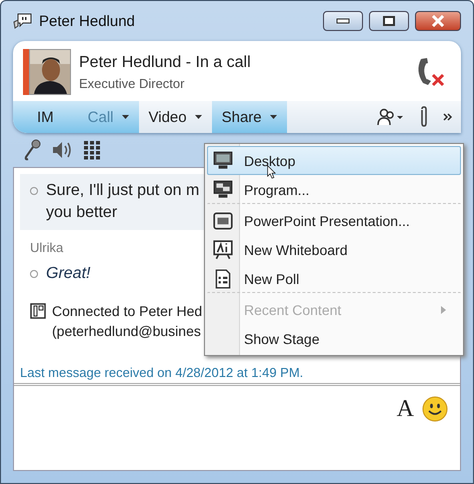 The width and height of the screenshot is (474, 484). What do you see at coordinates (223, 250) in the screenshot?
I see `whiteboard-icon` at bounding box center [223, 250].